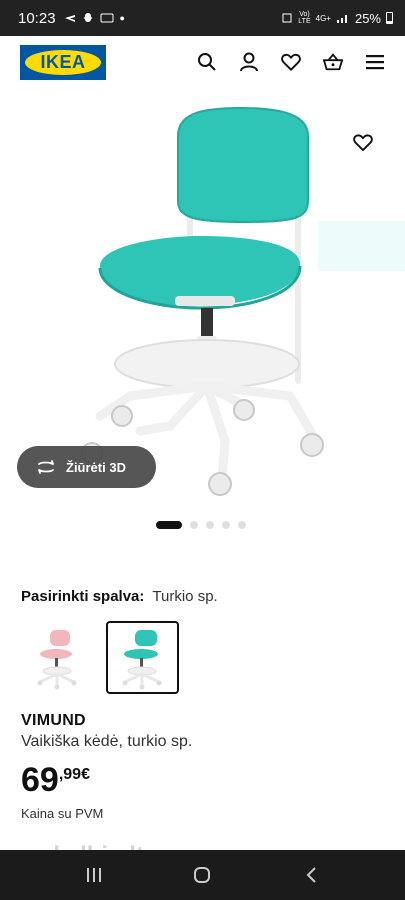 Image resolution: width=405 pixels, height=900 pixels. Describe the element at coordinates (69, 18) in the screenshot. I see `airplane-icon` at that location.